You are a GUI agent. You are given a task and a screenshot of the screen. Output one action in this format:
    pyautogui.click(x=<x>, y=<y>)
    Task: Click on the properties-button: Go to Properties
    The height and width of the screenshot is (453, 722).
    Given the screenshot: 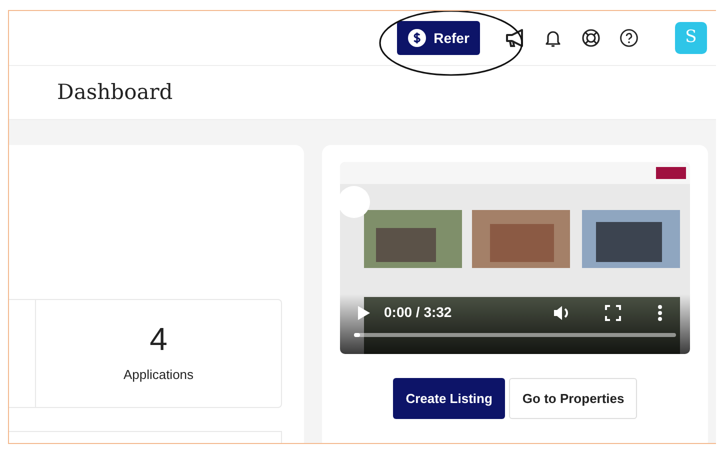 What is the action you would take?
    pyautogui.click(x=573, y=398)
    